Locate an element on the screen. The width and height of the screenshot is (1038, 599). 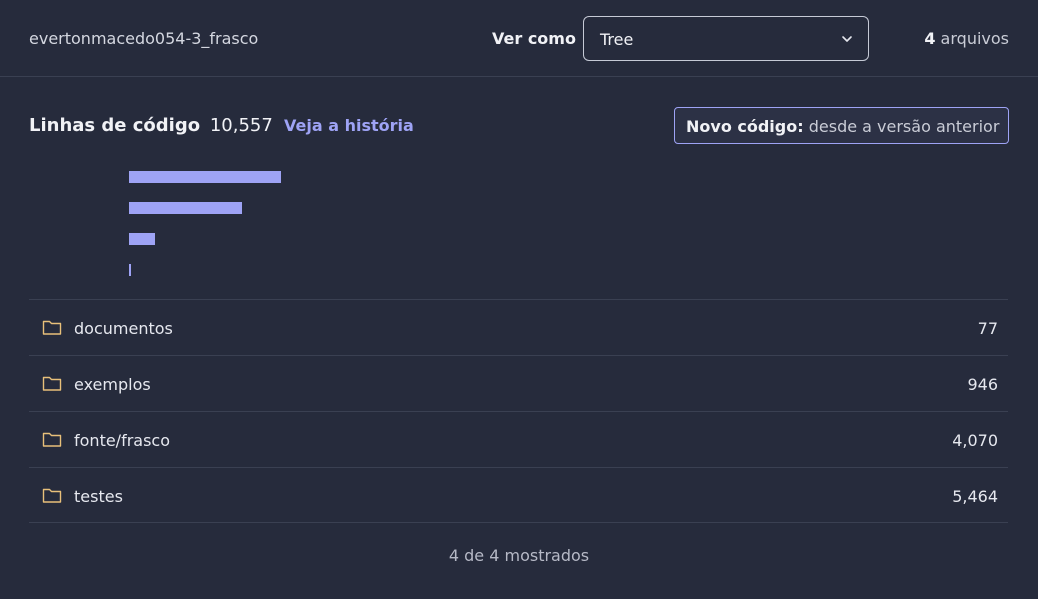
file-count-label: arquivos is located at coordinates (972, 38).